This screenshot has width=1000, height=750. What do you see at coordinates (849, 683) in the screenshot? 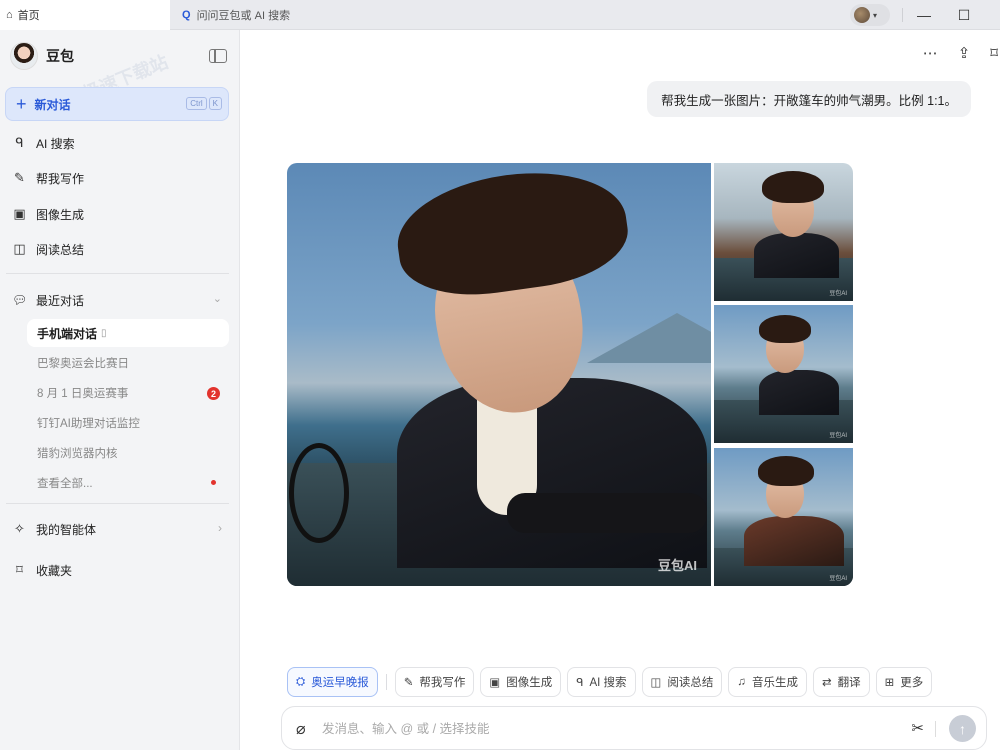
I see `skill-label: 翻译` at bounding box center [849, 683].